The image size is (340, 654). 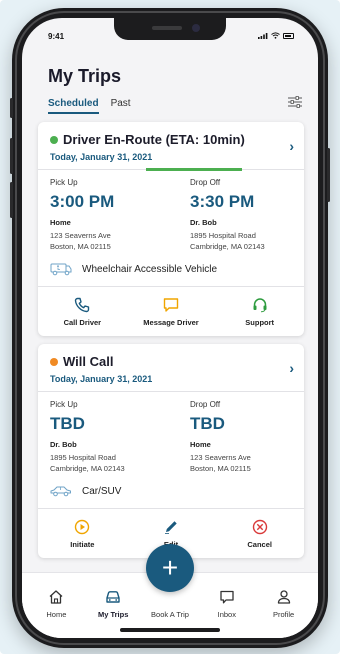 I want to click on vehicle-type: Car/SUV, so click(x=102, y=491).